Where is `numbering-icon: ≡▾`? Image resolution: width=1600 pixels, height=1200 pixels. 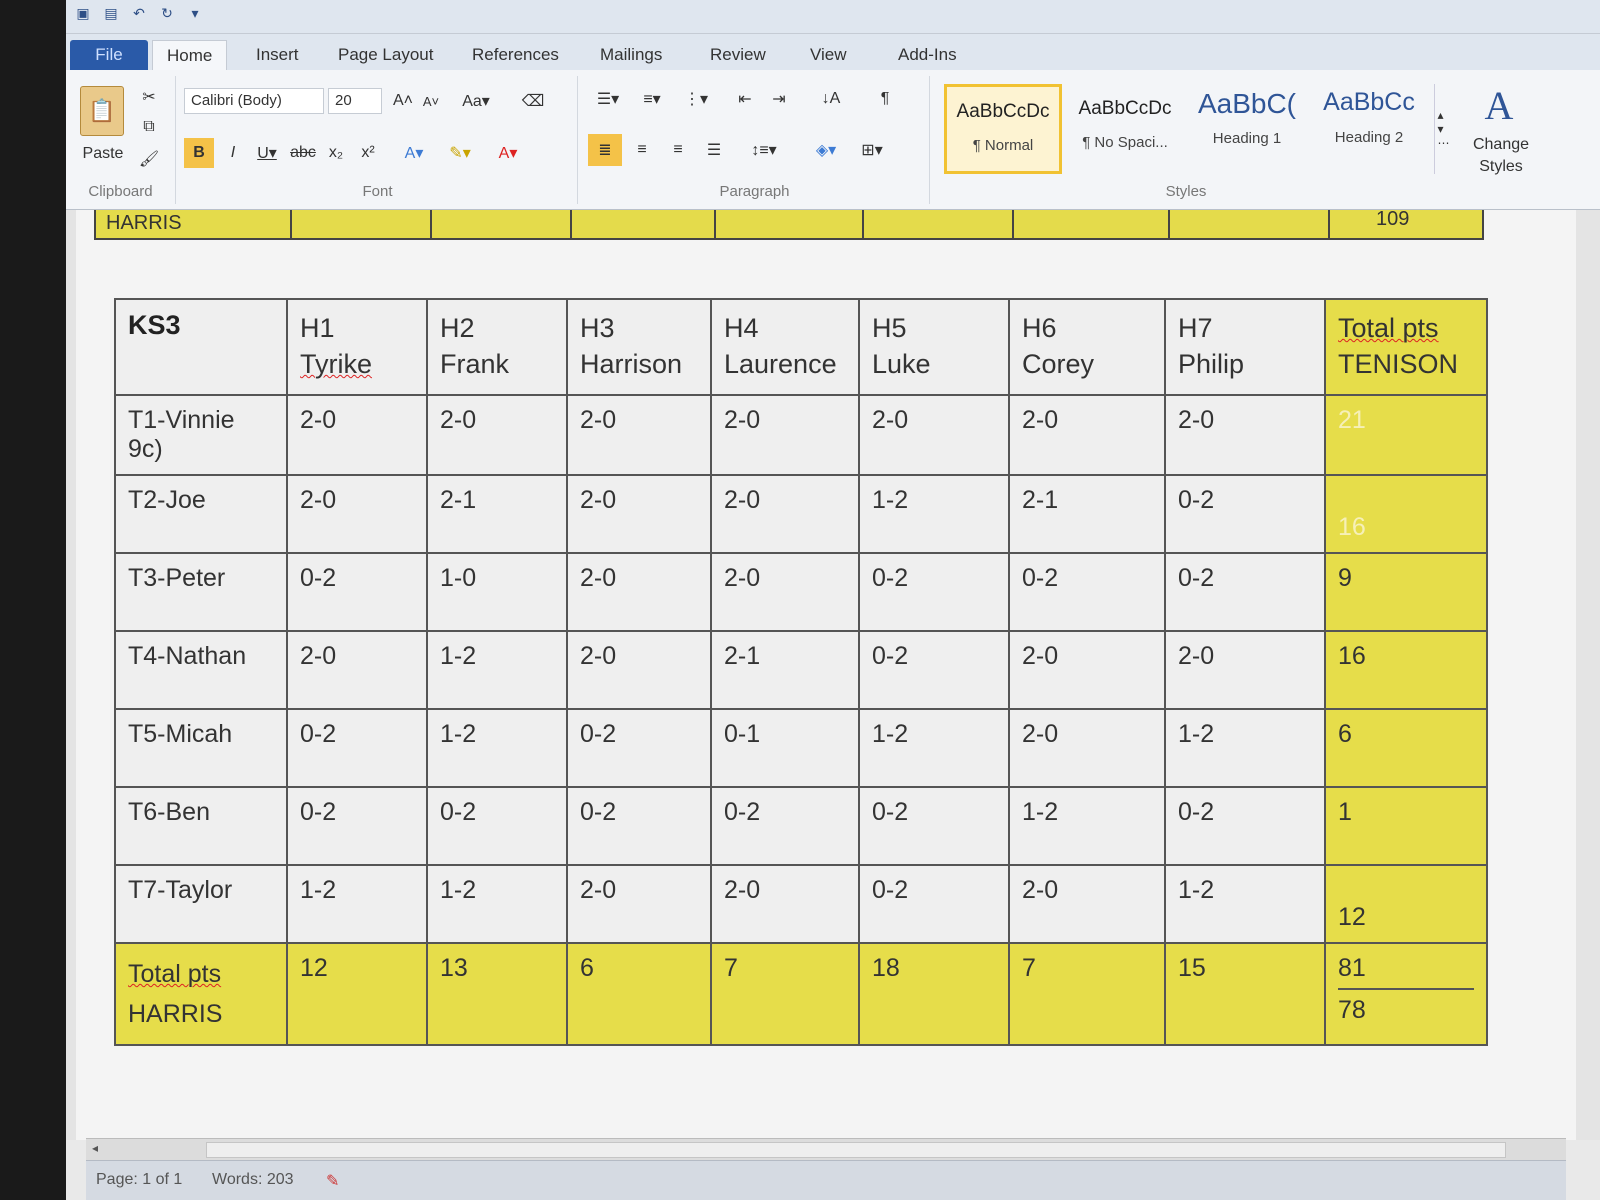
numbering-icon: ≡▾ is located at coordinates (652, 99).